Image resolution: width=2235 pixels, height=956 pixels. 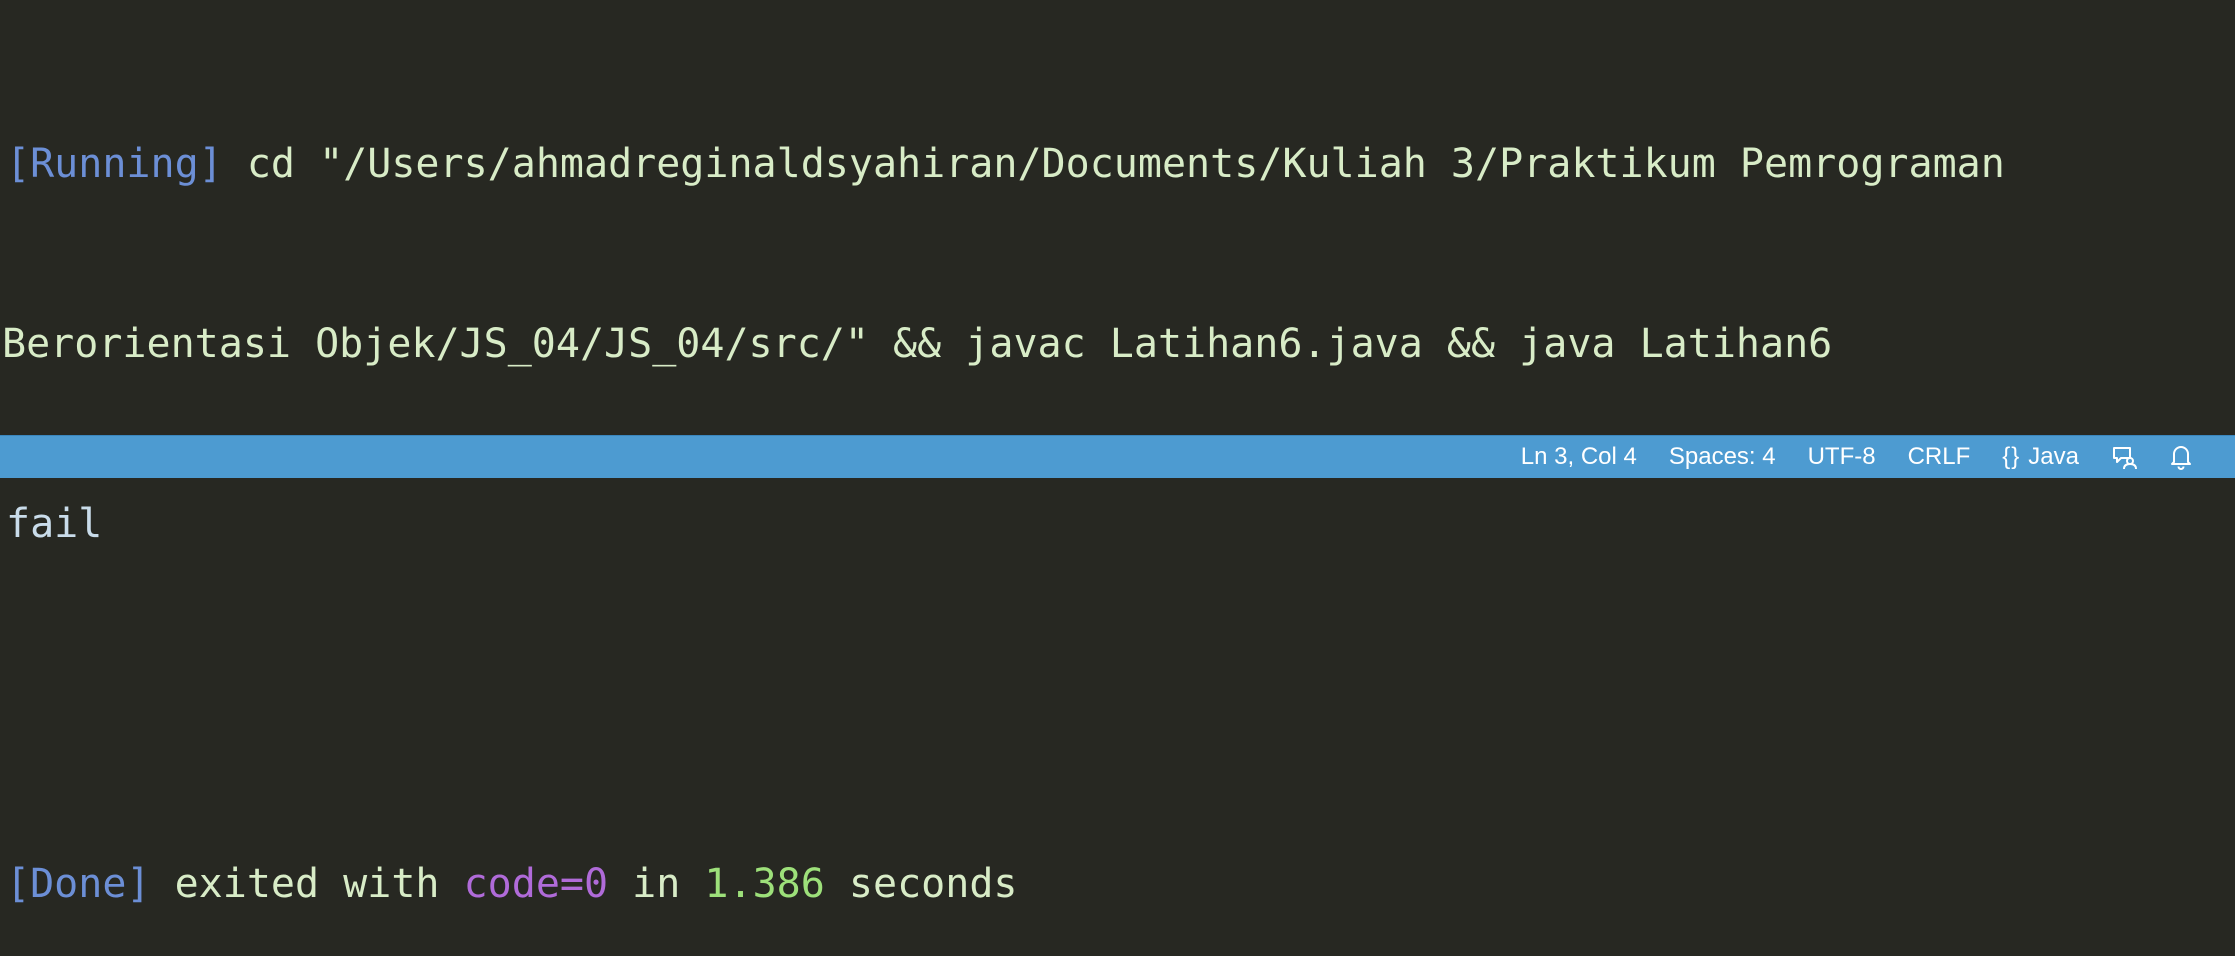 I want to click on indentation-button: Spaces: 4, so click(x=1722, y=457).